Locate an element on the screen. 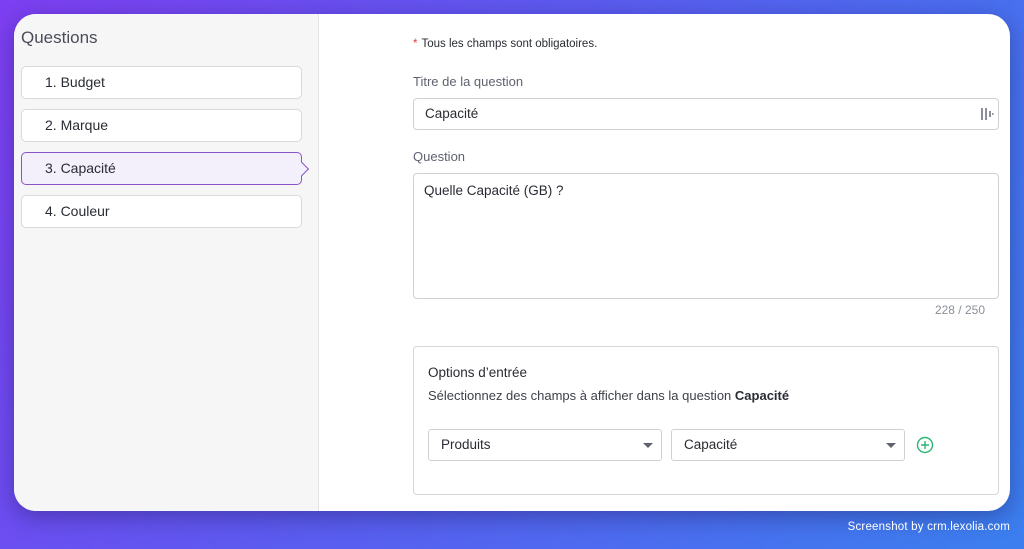 Image resolution: width=1024 pixels, height=549 pixels. products-select: Produits is located at coordinates (545, 445).